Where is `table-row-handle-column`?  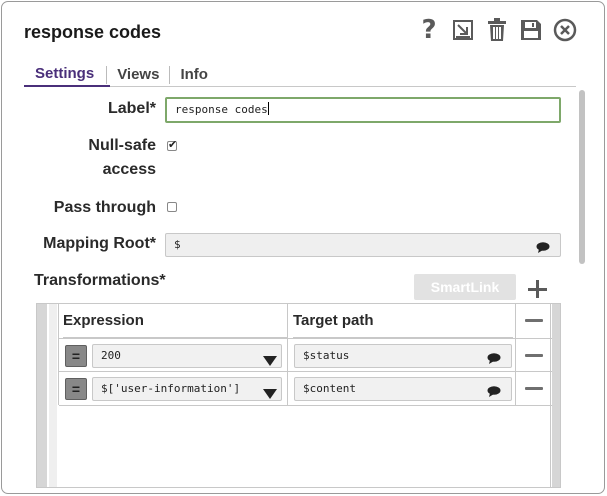
table-row-handle-column is located at coordinates (53, 395).